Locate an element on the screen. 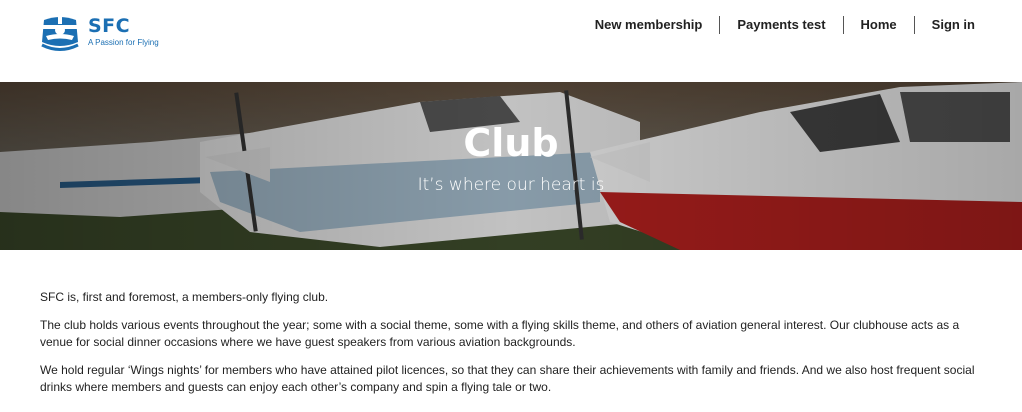 The width and height of the screenshot is (1022, 412). logo-tagline: A Passion for Flying is located at coordinates (123, 42).